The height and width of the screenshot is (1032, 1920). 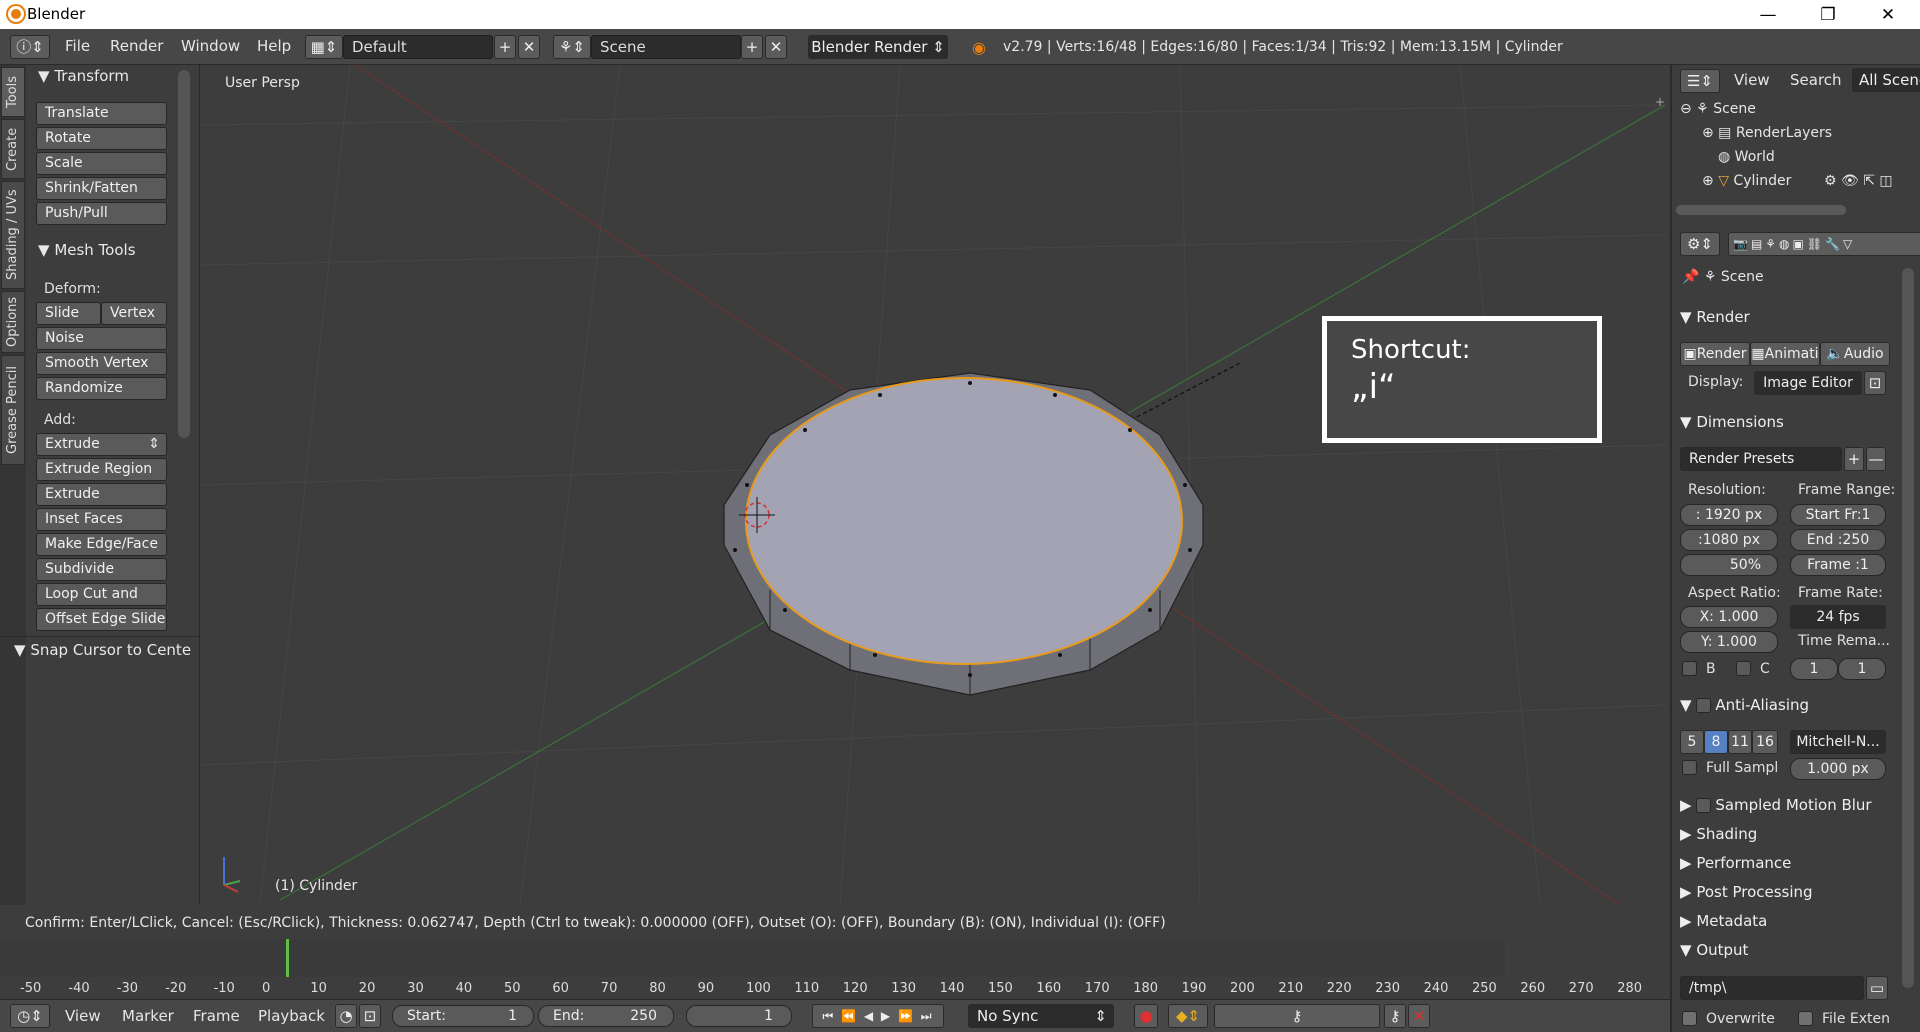 What do you see at coordinates (1718, 109) in the screenshot?
I see `outliner-item-scene: ⊖ ⚘ Scene` at bounding box center [1718, 109].